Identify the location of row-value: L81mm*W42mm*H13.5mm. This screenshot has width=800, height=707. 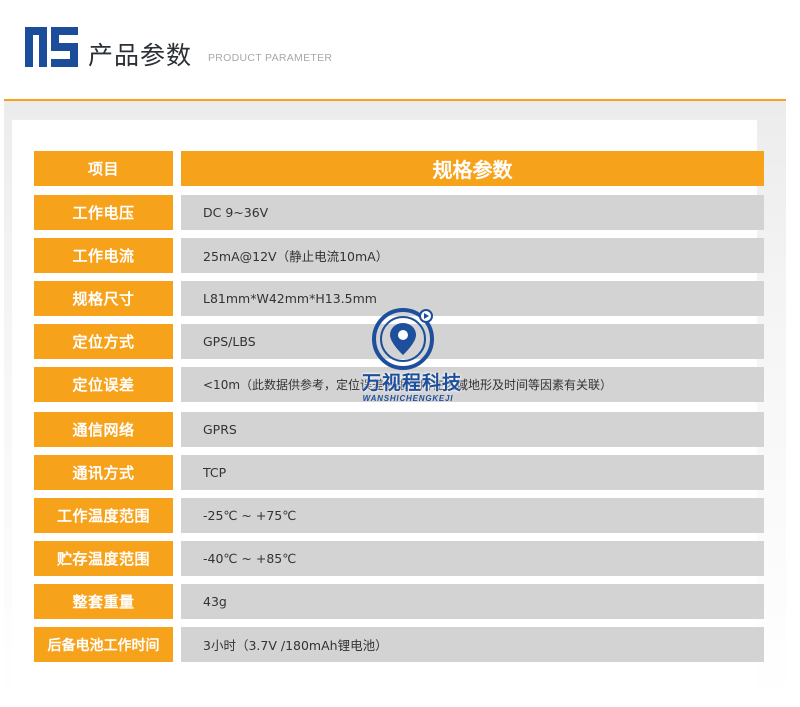
(472, 298).